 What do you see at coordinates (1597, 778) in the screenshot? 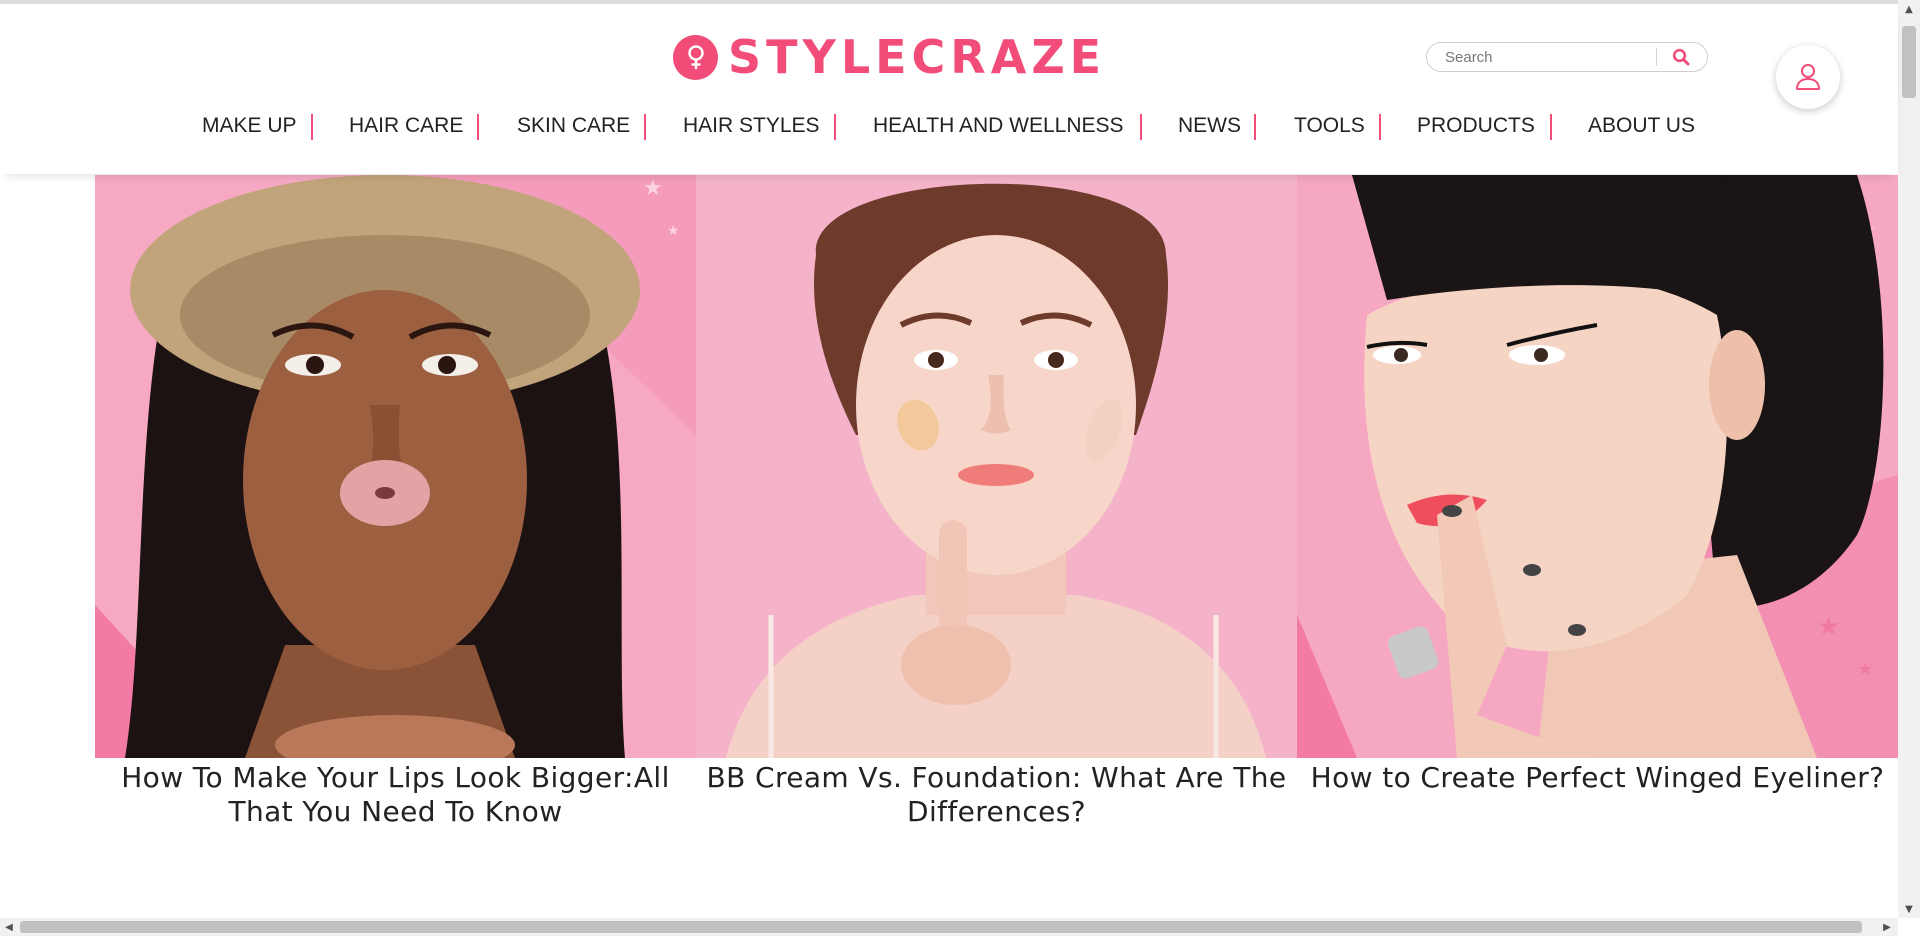
I see `article-title: How to Create Perfect Winged Eyeliner?` at bounding box center [1597, 778].